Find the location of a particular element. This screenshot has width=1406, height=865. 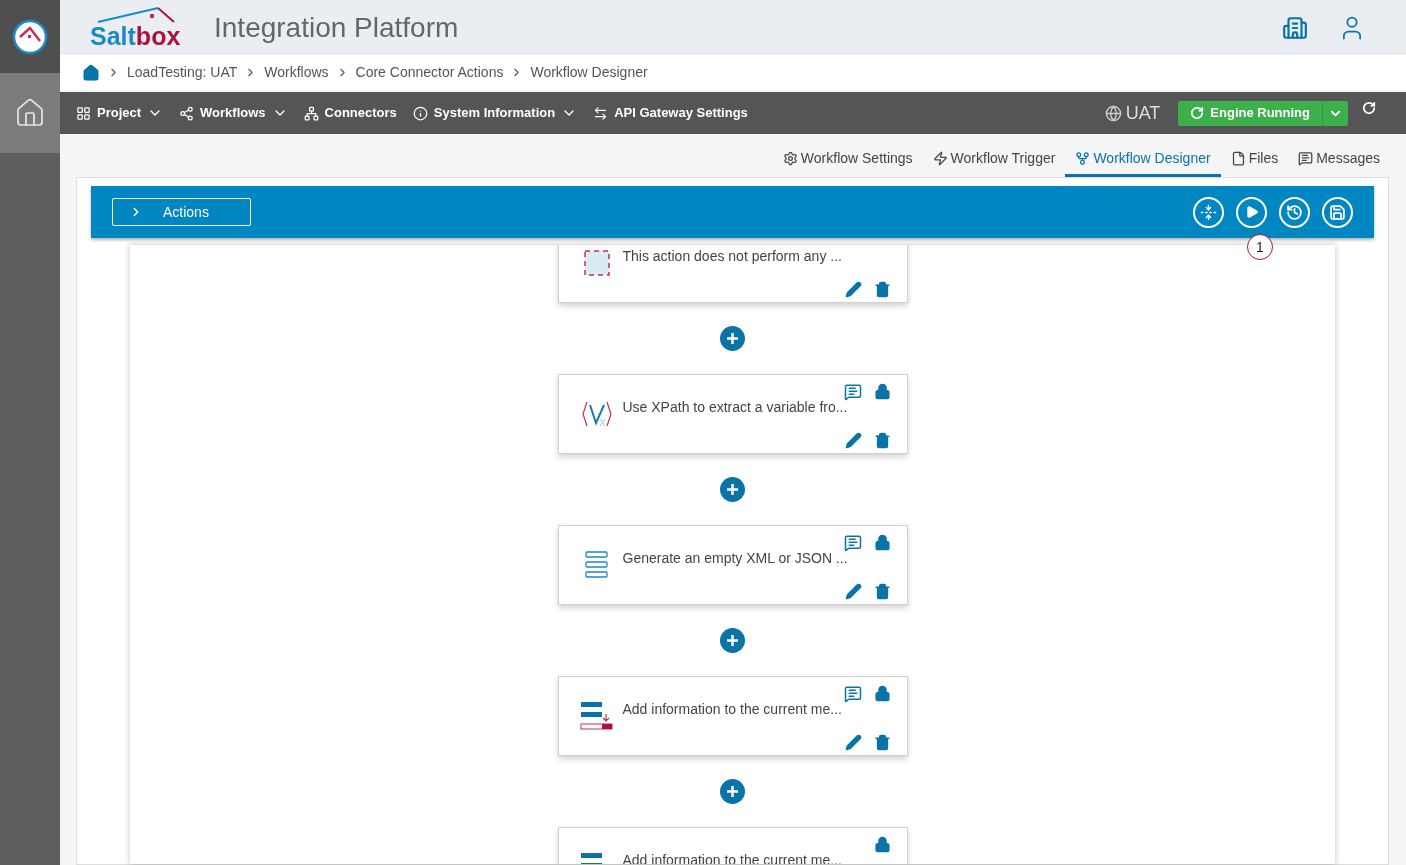

tab: Workflow Settings is located at coordinates (847, 159).